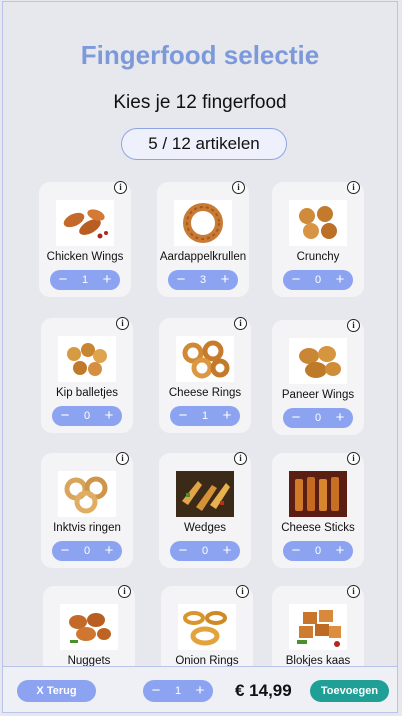 Image resolution: width=402 pixels, height=716 pixels. I want to click on footer-quantity-stepper: − 1 +, so click(178, 691).